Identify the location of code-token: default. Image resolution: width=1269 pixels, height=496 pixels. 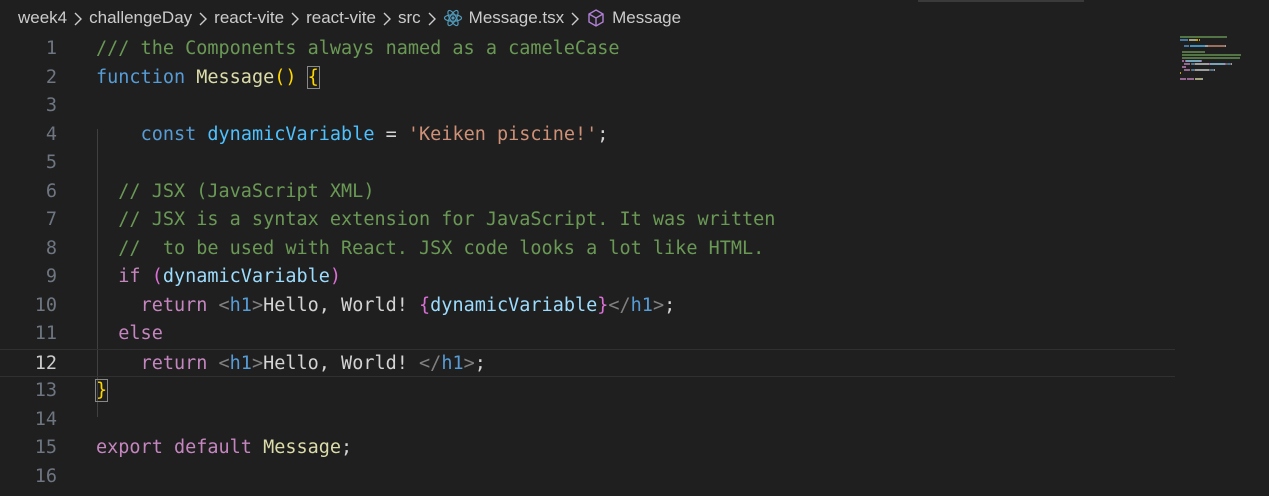
(212, 447).